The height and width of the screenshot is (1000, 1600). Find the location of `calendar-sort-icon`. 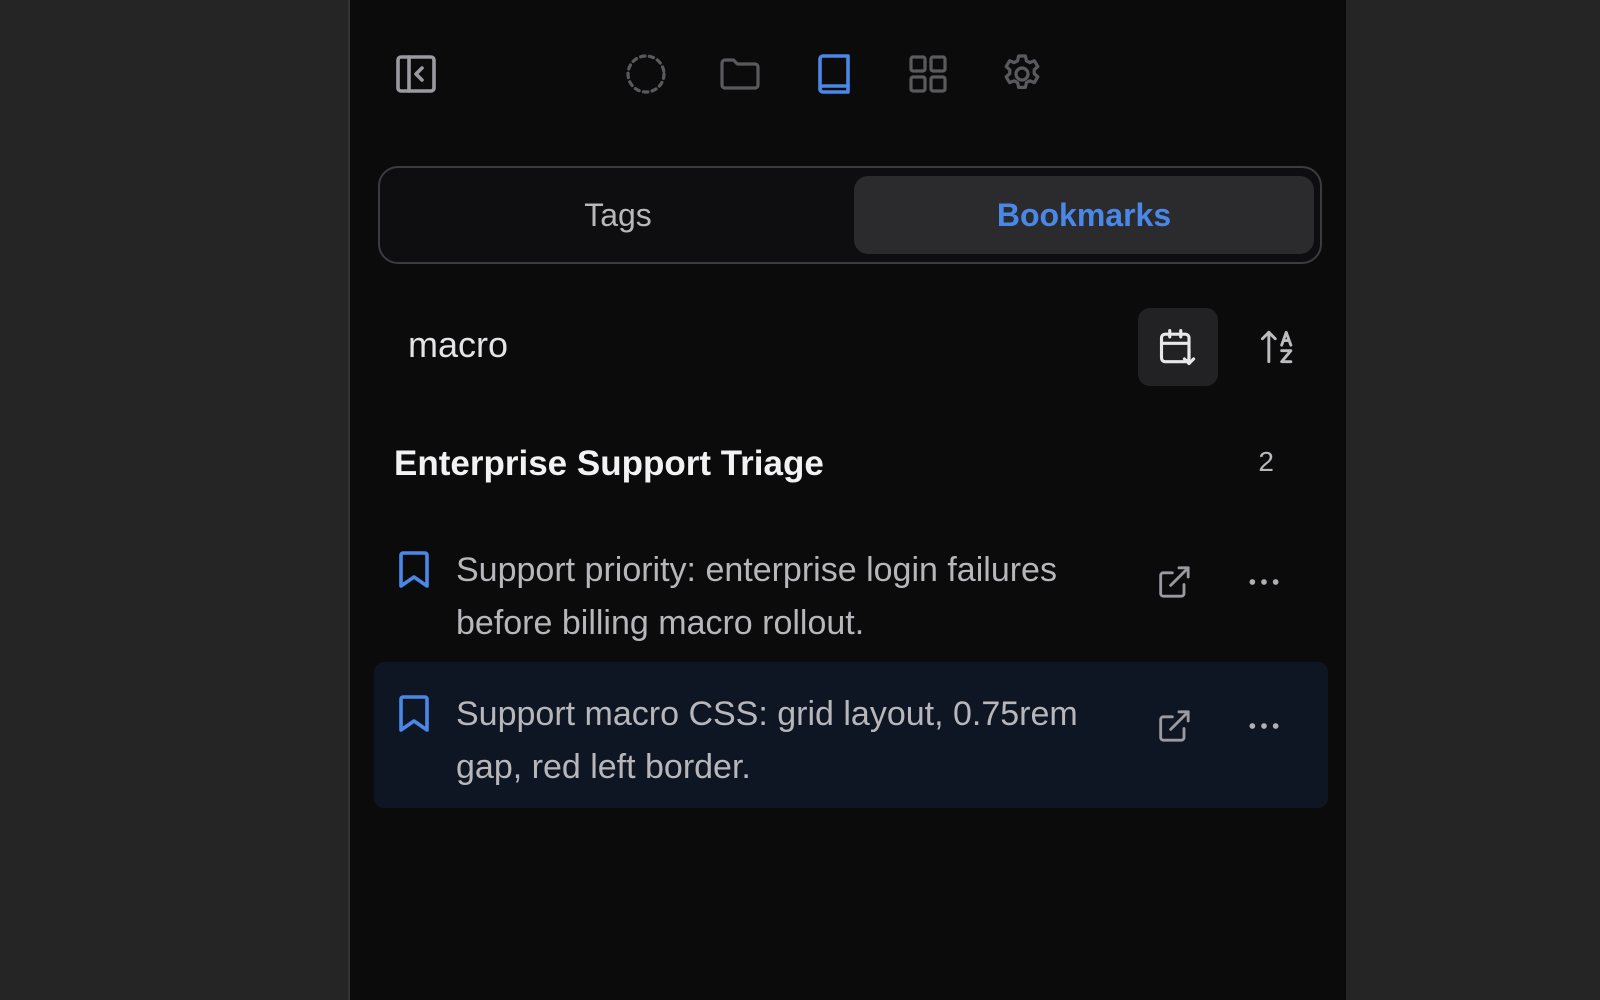

calendar-sort-icon is located at coordinates (1177, 347).